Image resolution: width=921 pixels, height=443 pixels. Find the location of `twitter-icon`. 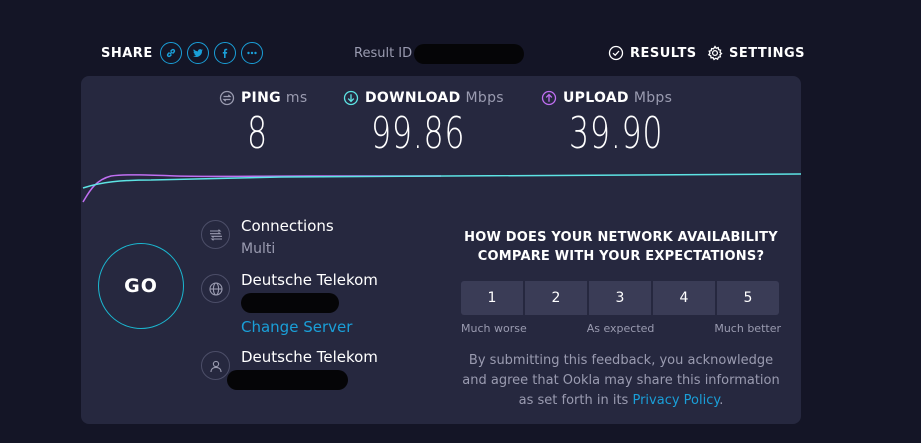

twitter-icon is located at coordinates (197, 53).